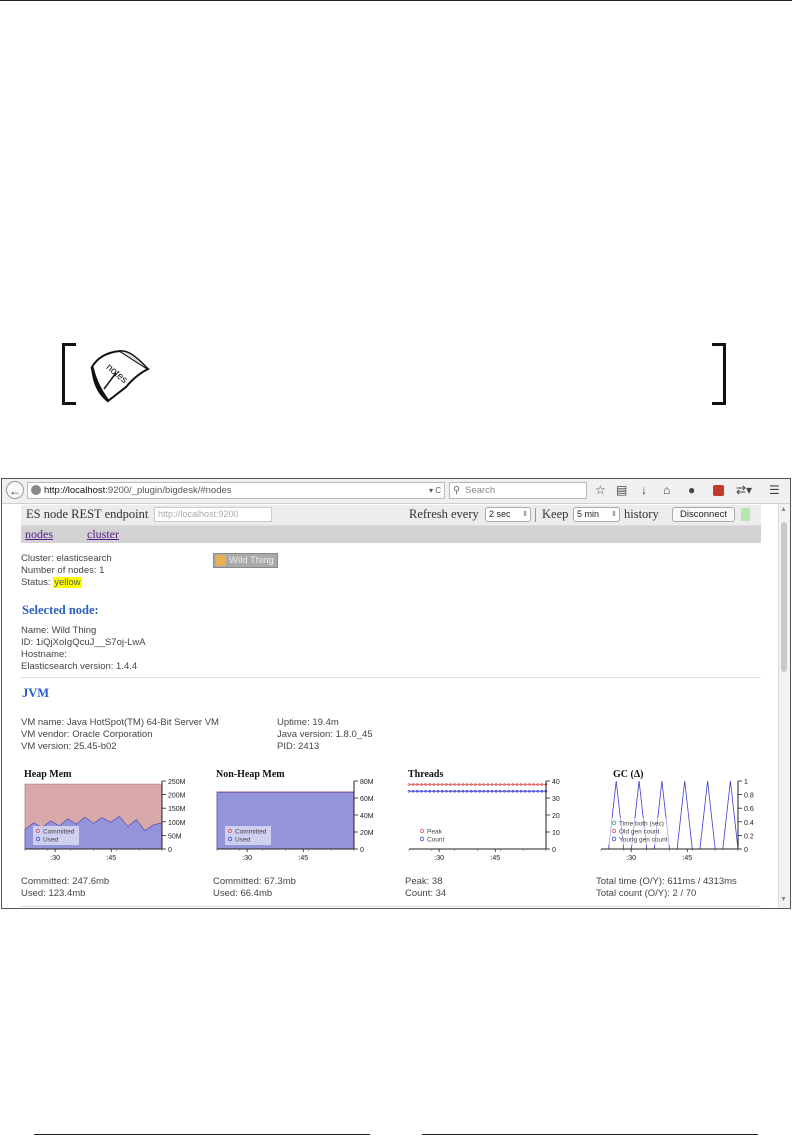  What do you see at coordinates (621, 490) in the screenshot?
I see `reading-list-icon: ▤` at bounding box center [621, 490].